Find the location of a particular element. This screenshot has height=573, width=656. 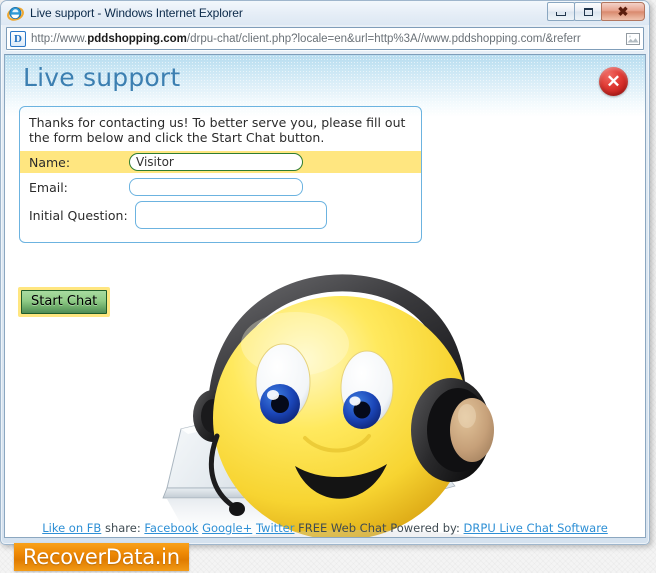

email-input is located at coordinates (216, 187).